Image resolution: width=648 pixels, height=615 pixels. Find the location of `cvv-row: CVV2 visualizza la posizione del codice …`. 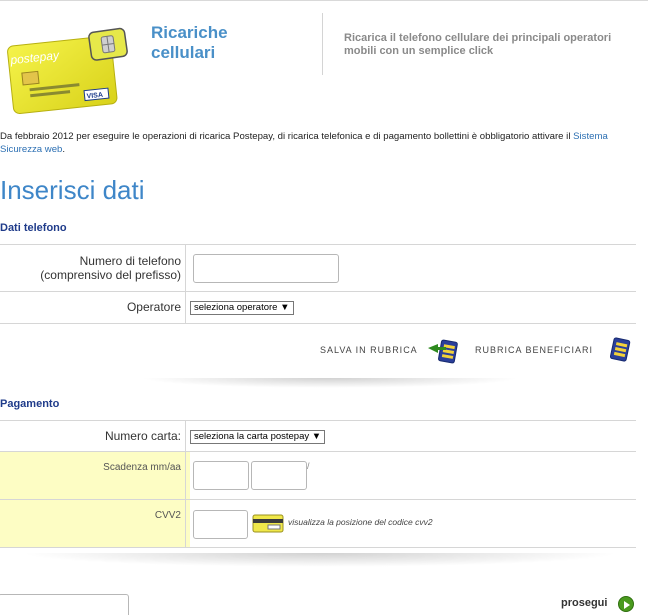

cvv-row: CVV2 visualizza la posizione del codice … is located at coordinates (318, 524).